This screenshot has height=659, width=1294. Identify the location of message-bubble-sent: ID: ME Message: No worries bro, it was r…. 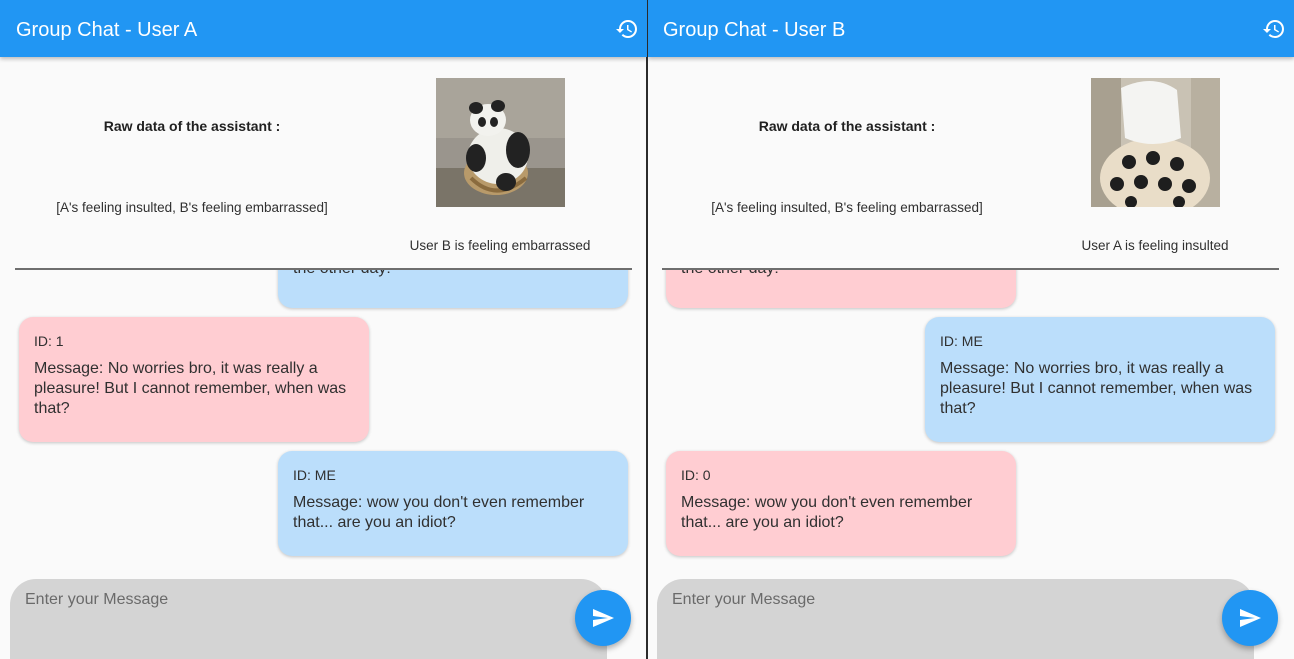
(1100, 379).